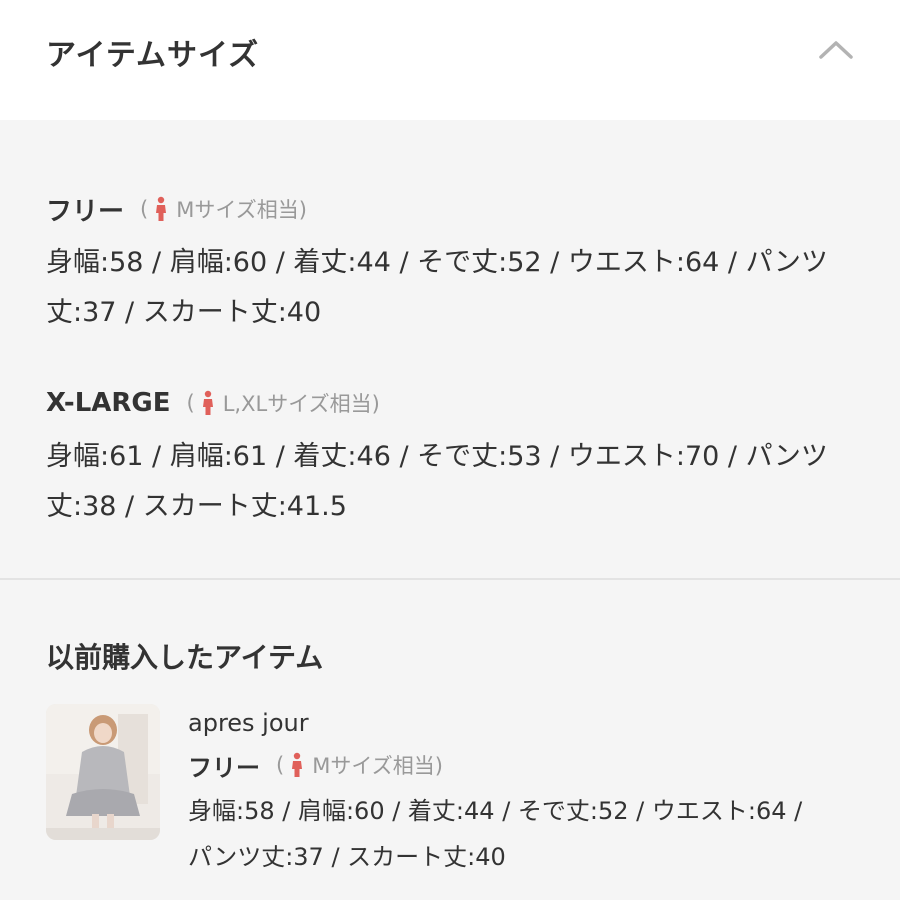  What do you see at coordinates (450, 60) in the screenshot?
I see `item-size-header: アイテムサイズ` at bounding box center [450, 60].